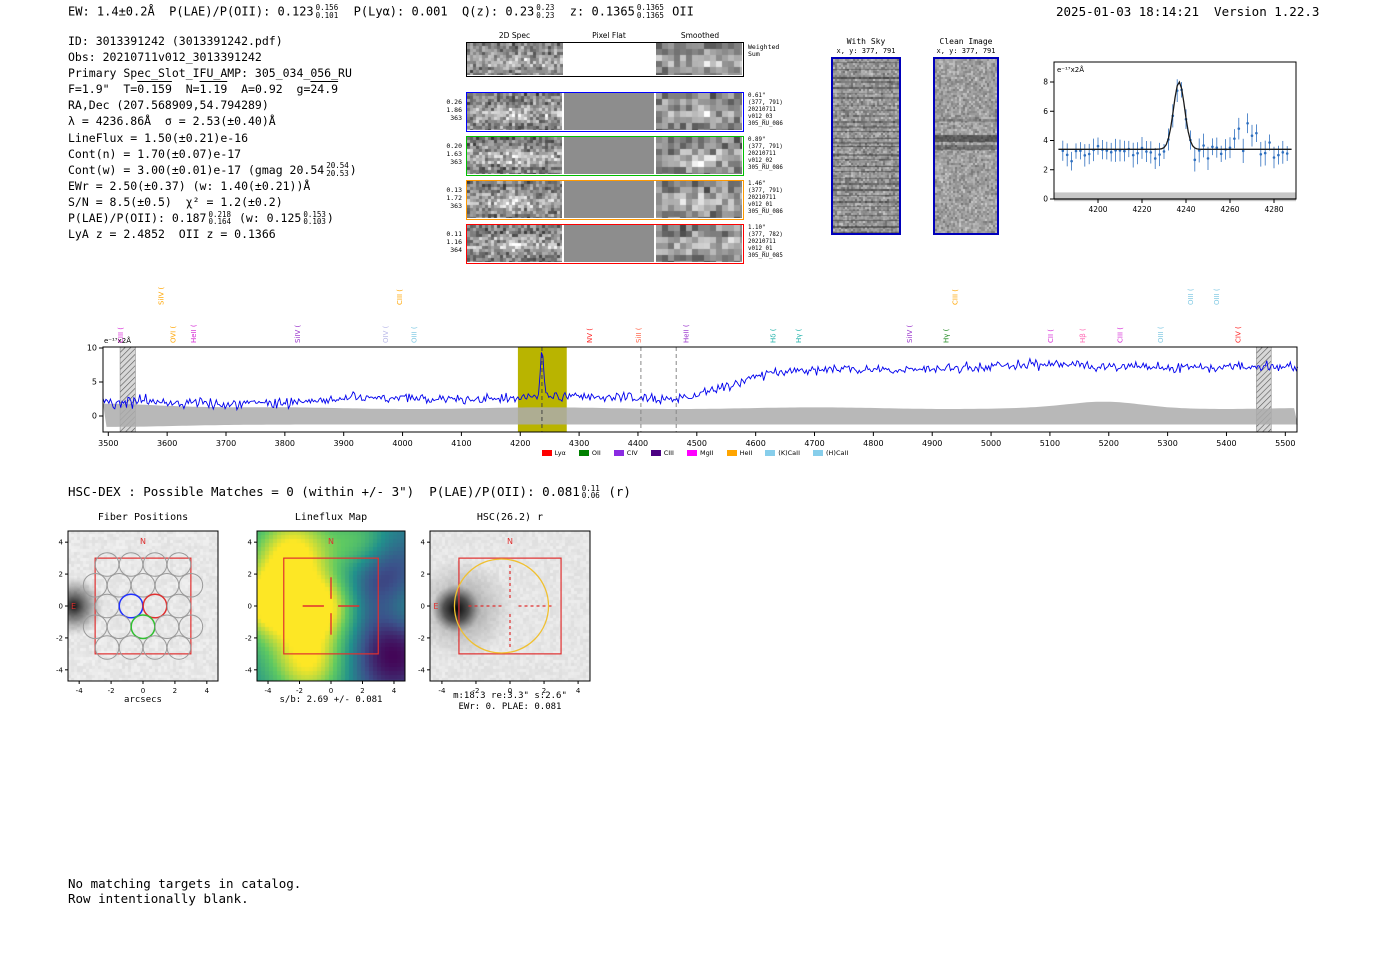 The image size is (1400, 953). What do you see at coordinates (1070, 69) in the screenshot?
I see `zoom-units-label: e⁻¹⁷x2Å` at bounding box center [1070, 69].